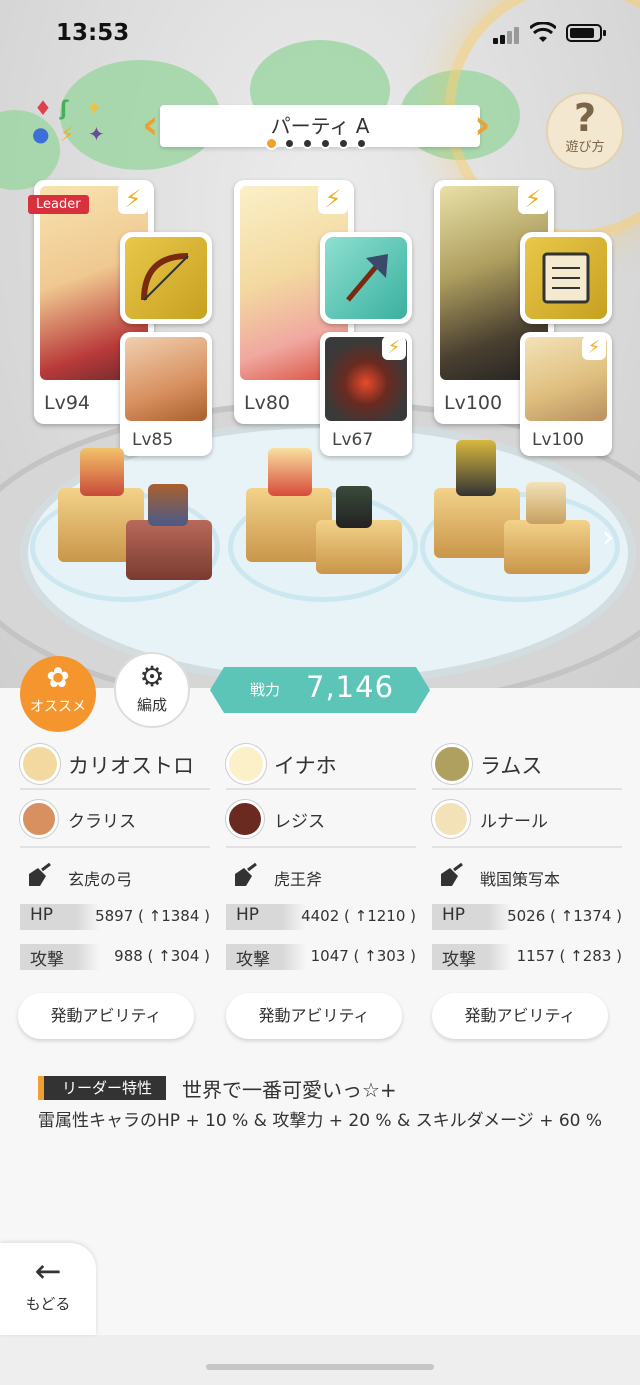  What do you see at coordinates (350, 687) in the screenshot?
I see `battle-power-value: 7,146` at bounding box center [350, 687].